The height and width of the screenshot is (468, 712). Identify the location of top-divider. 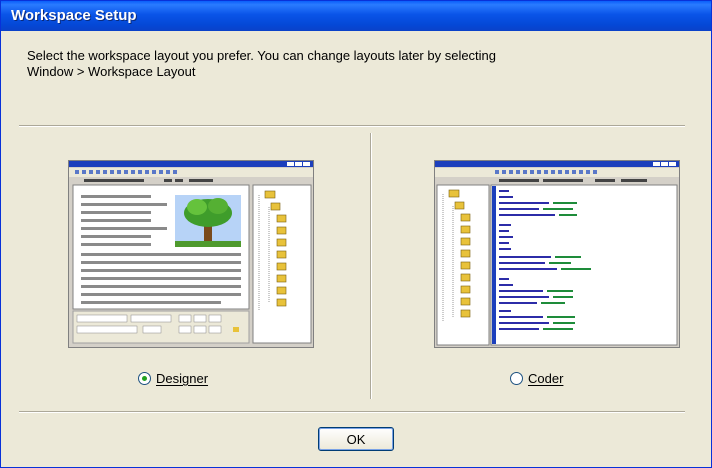
(352, 126).